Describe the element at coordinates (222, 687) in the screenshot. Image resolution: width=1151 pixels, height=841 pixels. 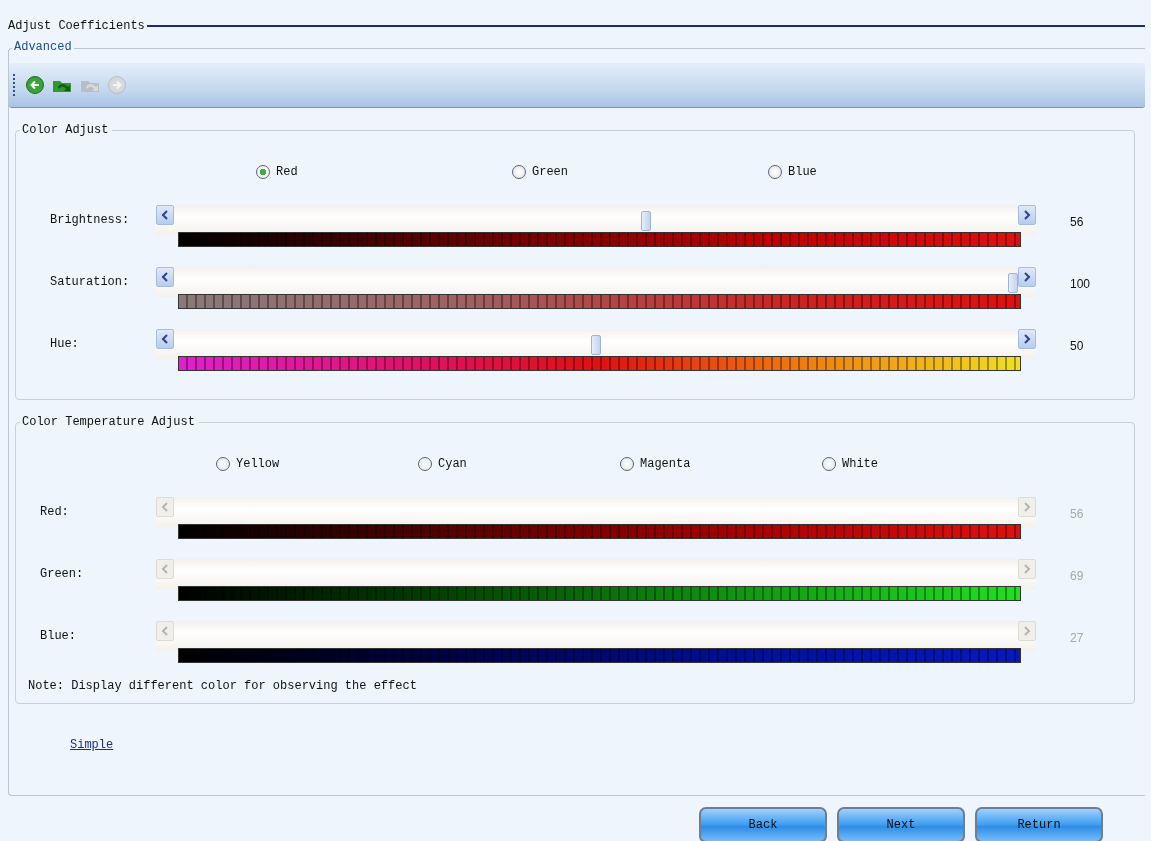
I see `note-text: Note: Display different color for observing the effect` at that location.